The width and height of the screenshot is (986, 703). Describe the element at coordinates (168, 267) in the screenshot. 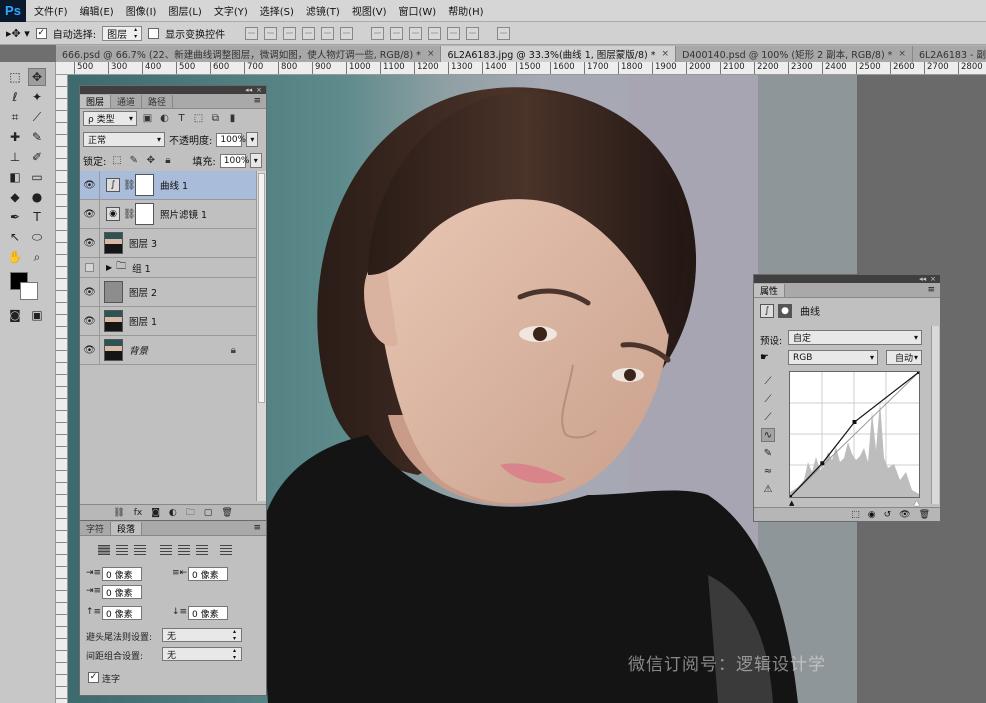

I see `layer-row-group-1: ▶ 🗀 组 1` at that location.